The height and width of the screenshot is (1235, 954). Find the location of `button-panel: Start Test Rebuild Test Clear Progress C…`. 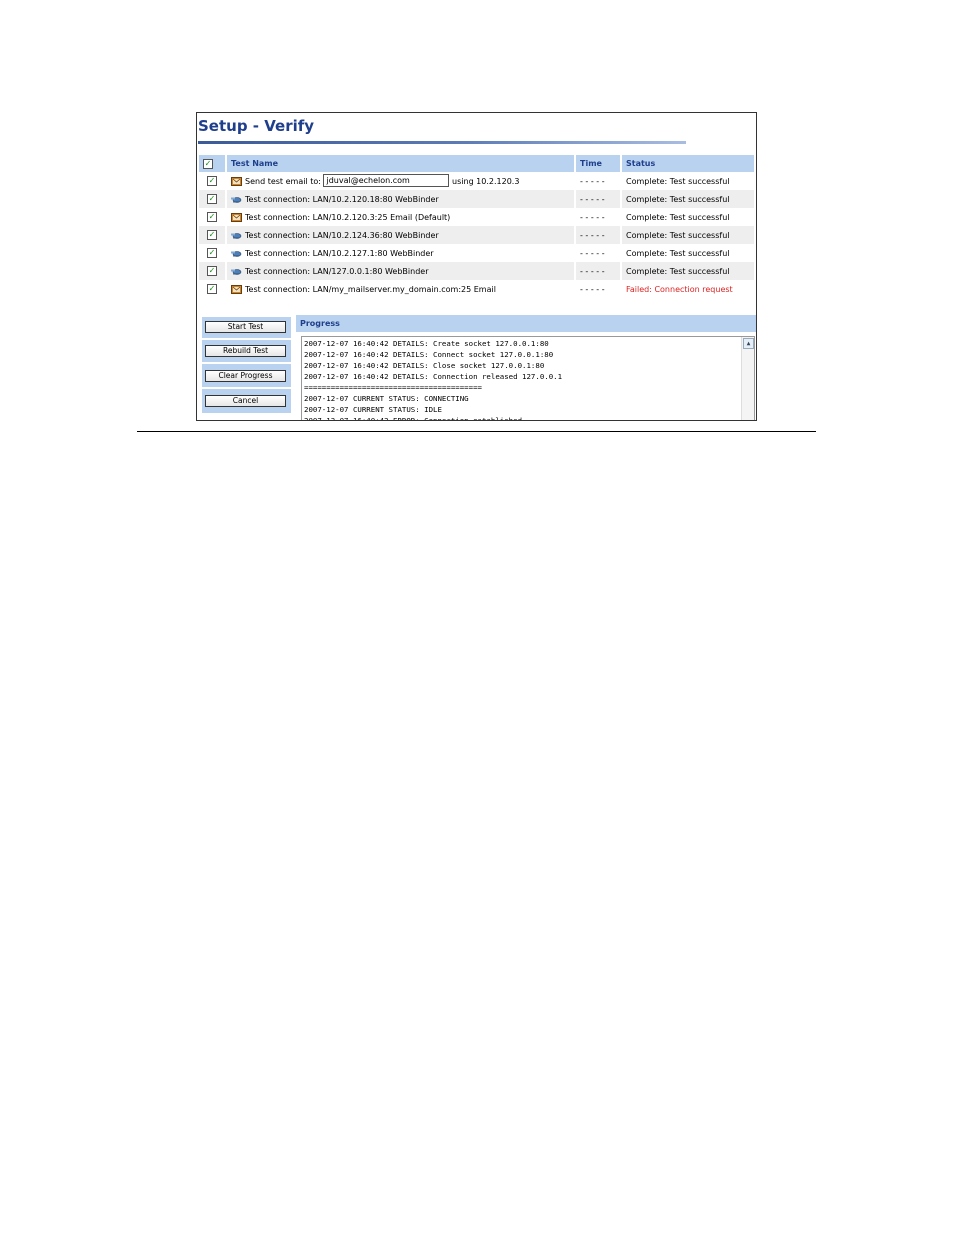

button-panel: Start Test Rebuild Test Clear Progress C… is located at coordinates (246, 365).